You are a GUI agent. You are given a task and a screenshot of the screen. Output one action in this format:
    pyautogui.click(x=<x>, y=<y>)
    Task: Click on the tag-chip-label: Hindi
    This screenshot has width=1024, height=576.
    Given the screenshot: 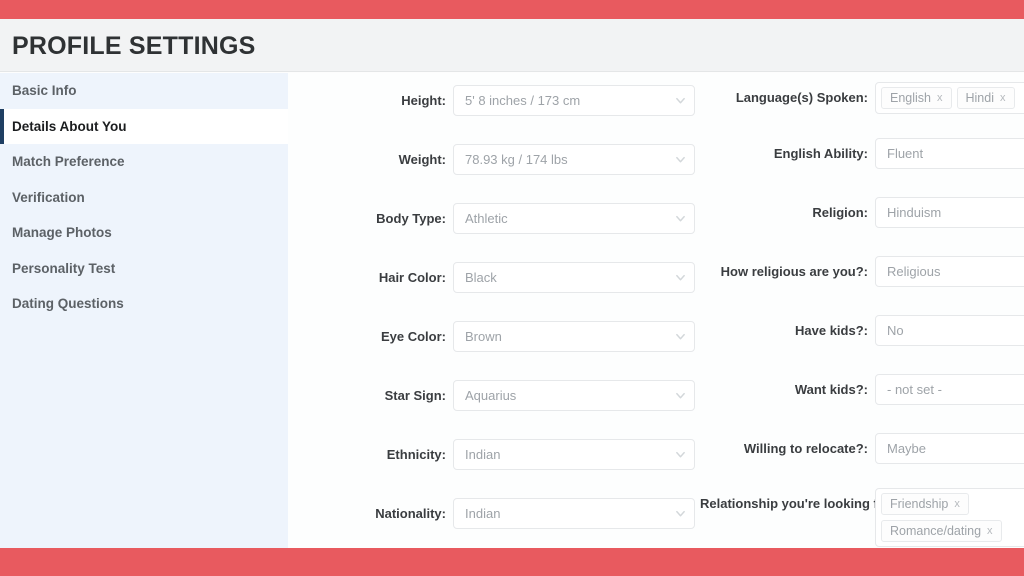 What is the action you would take?
    pyautogui.click(x=980, y=98)
    